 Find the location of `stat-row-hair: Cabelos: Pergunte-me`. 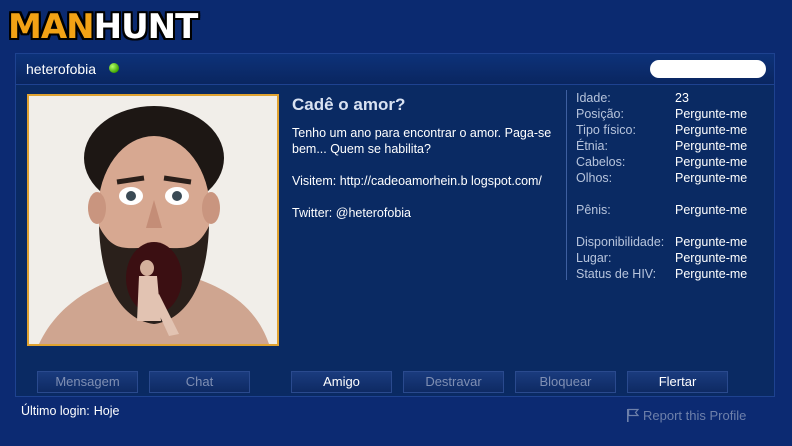

stat-row-hair: Cabelos: Pergunte-me is located at coordinates (671, 162).